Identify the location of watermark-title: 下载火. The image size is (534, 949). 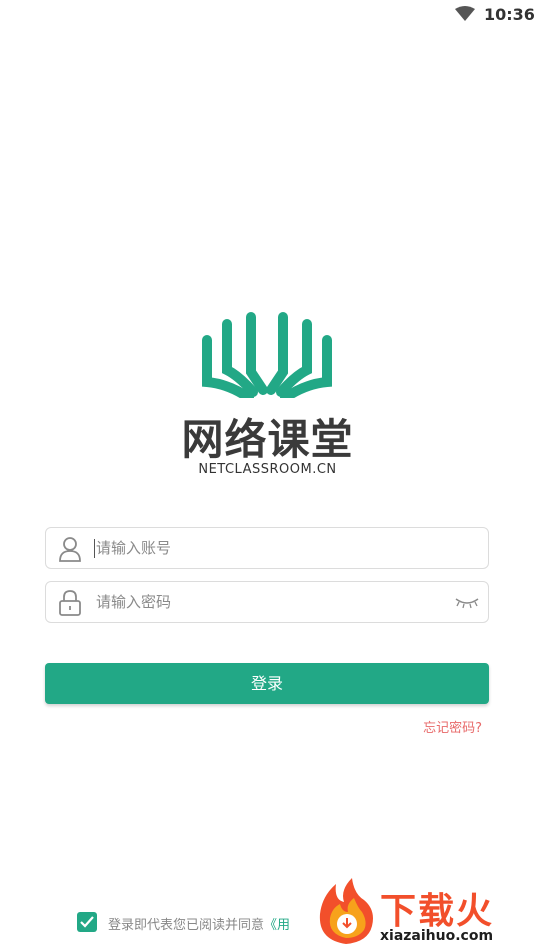
(437, 911).